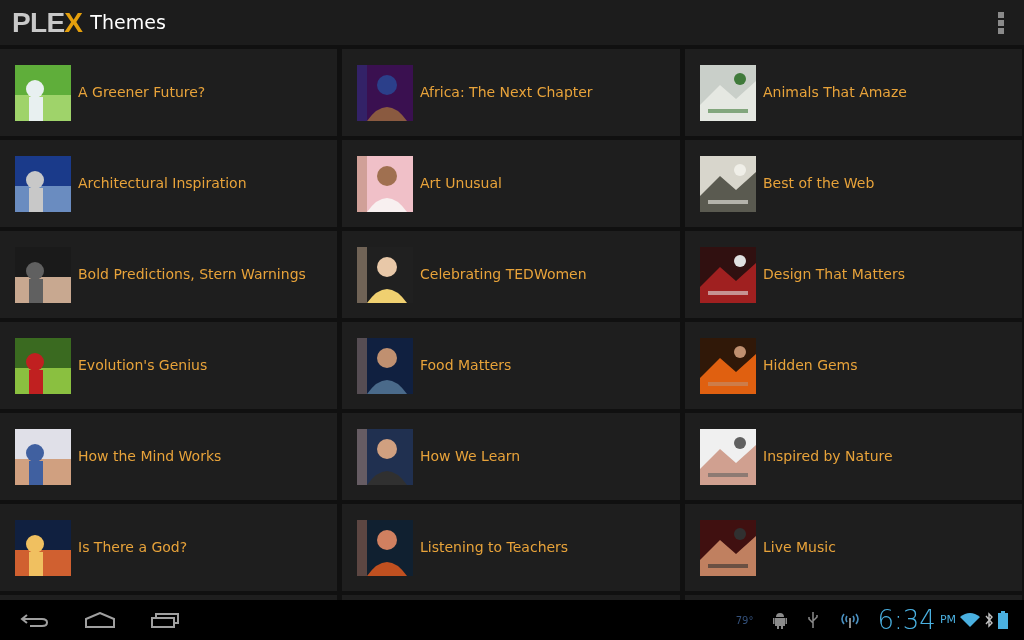 This screenshot has width=1024, height=640. I want to click on theme-title: Live Music, so click(799, 547).